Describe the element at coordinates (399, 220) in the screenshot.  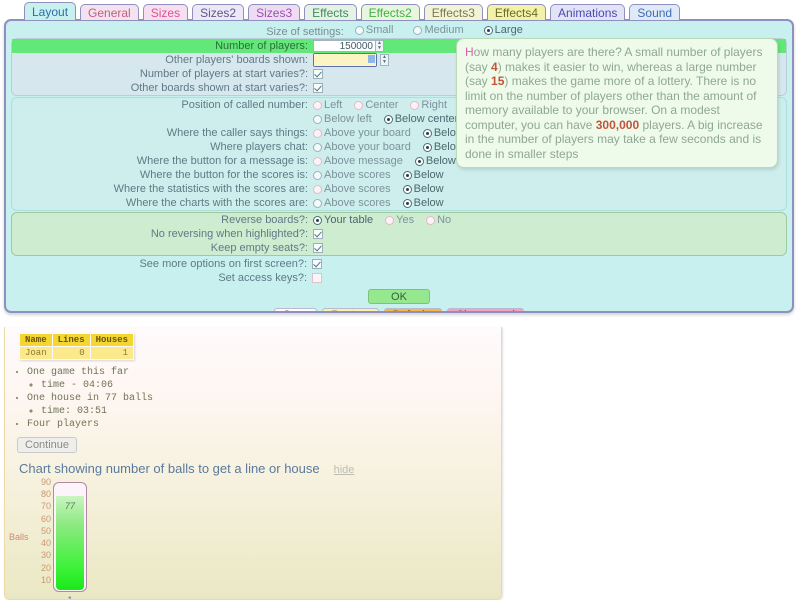
I see `reverse-yes: Yes` at that location.